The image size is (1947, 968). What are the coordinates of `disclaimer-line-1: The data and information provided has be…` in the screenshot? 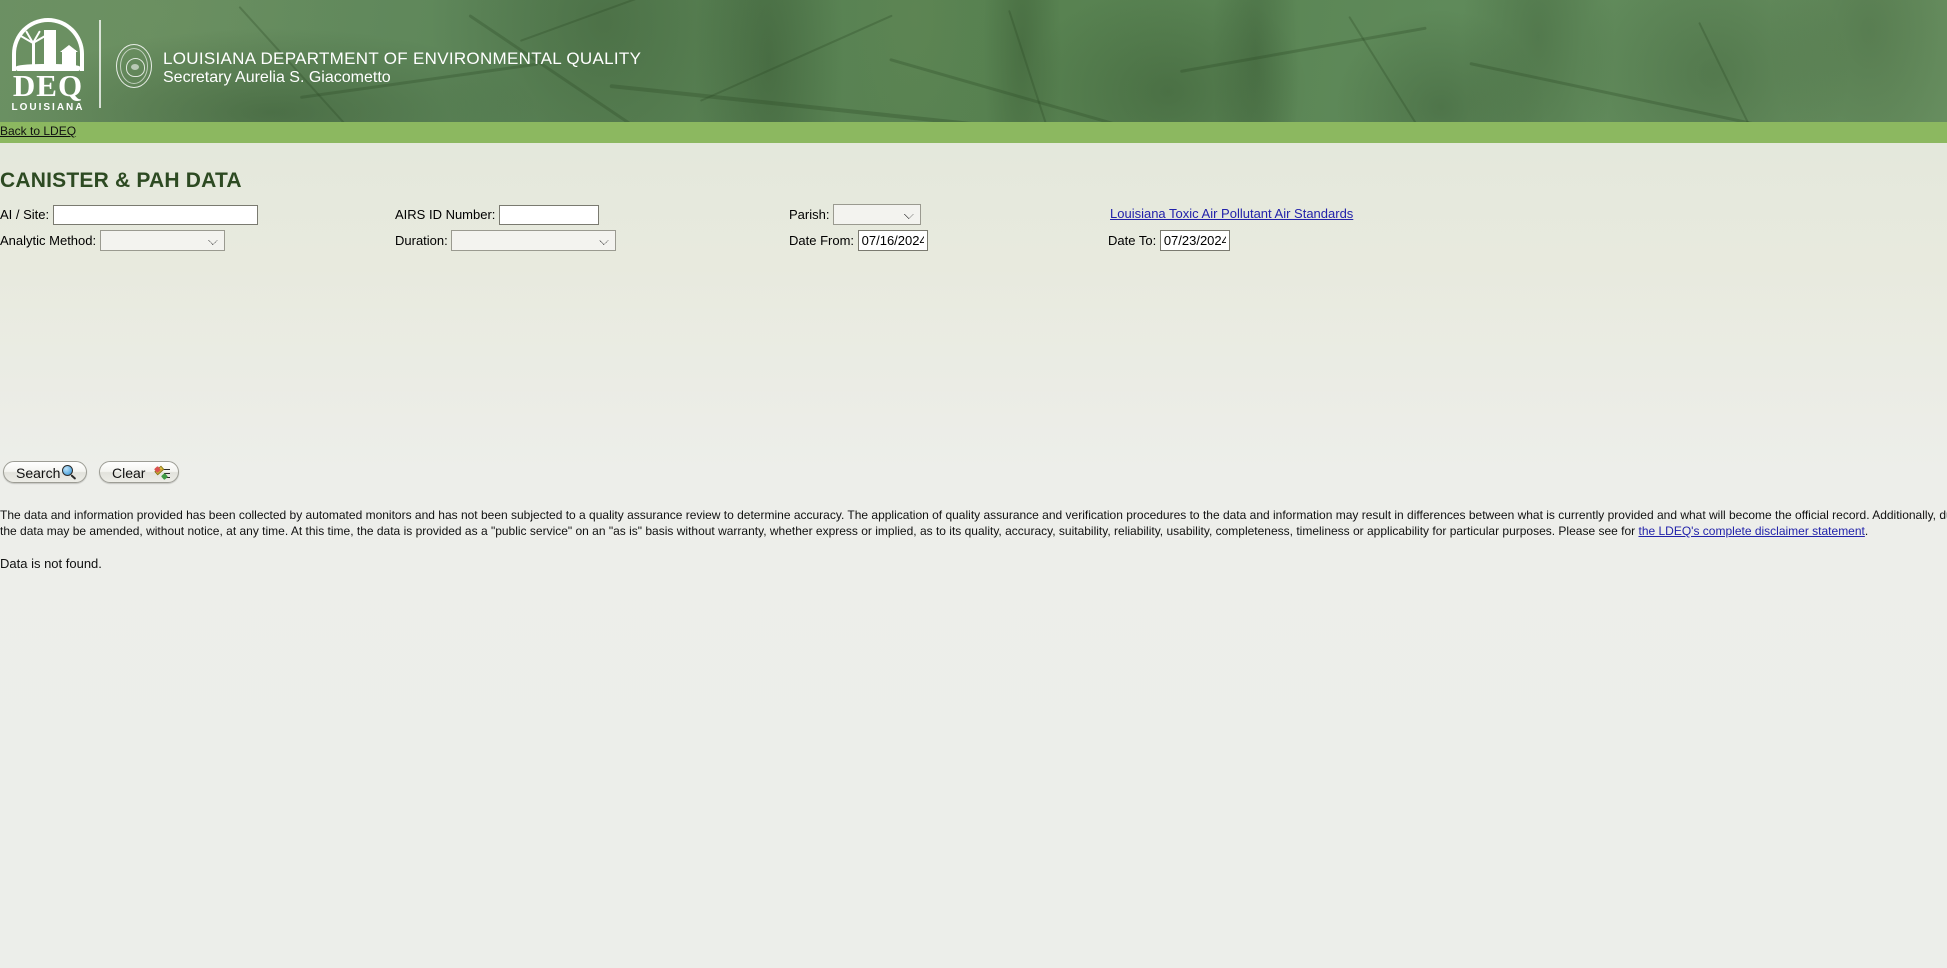 It's located at (973, 515).